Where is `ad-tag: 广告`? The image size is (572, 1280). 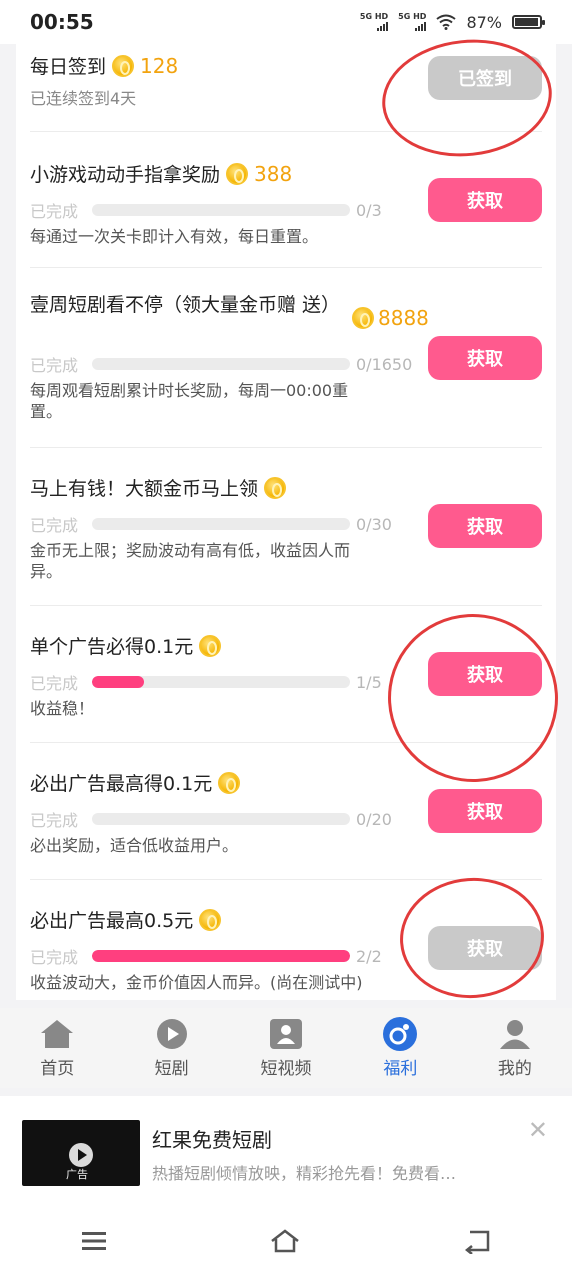 ad-tag: 广告 is located at coordinates (77, 1174).